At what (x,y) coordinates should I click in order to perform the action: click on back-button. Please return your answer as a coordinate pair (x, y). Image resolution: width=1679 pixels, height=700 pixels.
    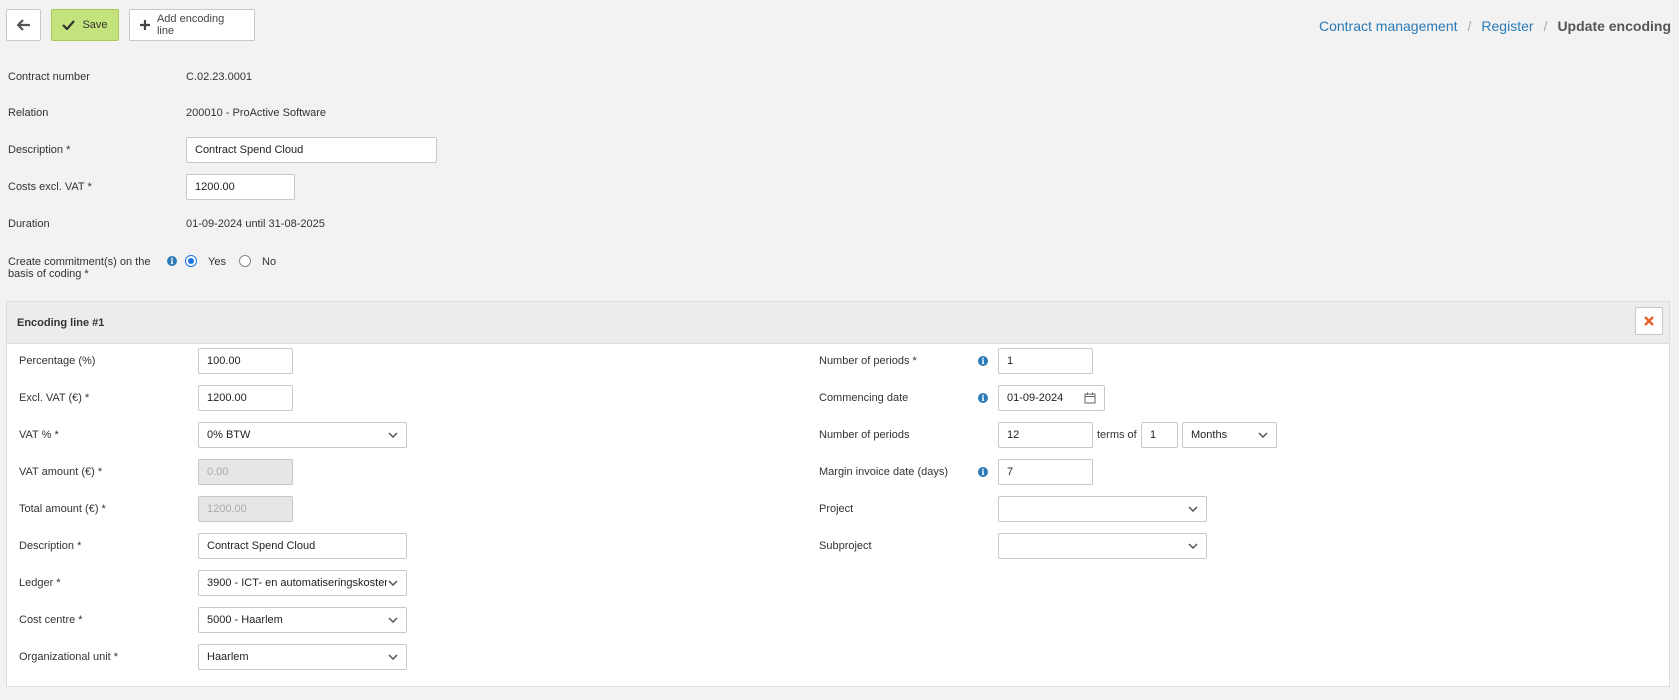
    Looking at the image, I should click on (23, 25).